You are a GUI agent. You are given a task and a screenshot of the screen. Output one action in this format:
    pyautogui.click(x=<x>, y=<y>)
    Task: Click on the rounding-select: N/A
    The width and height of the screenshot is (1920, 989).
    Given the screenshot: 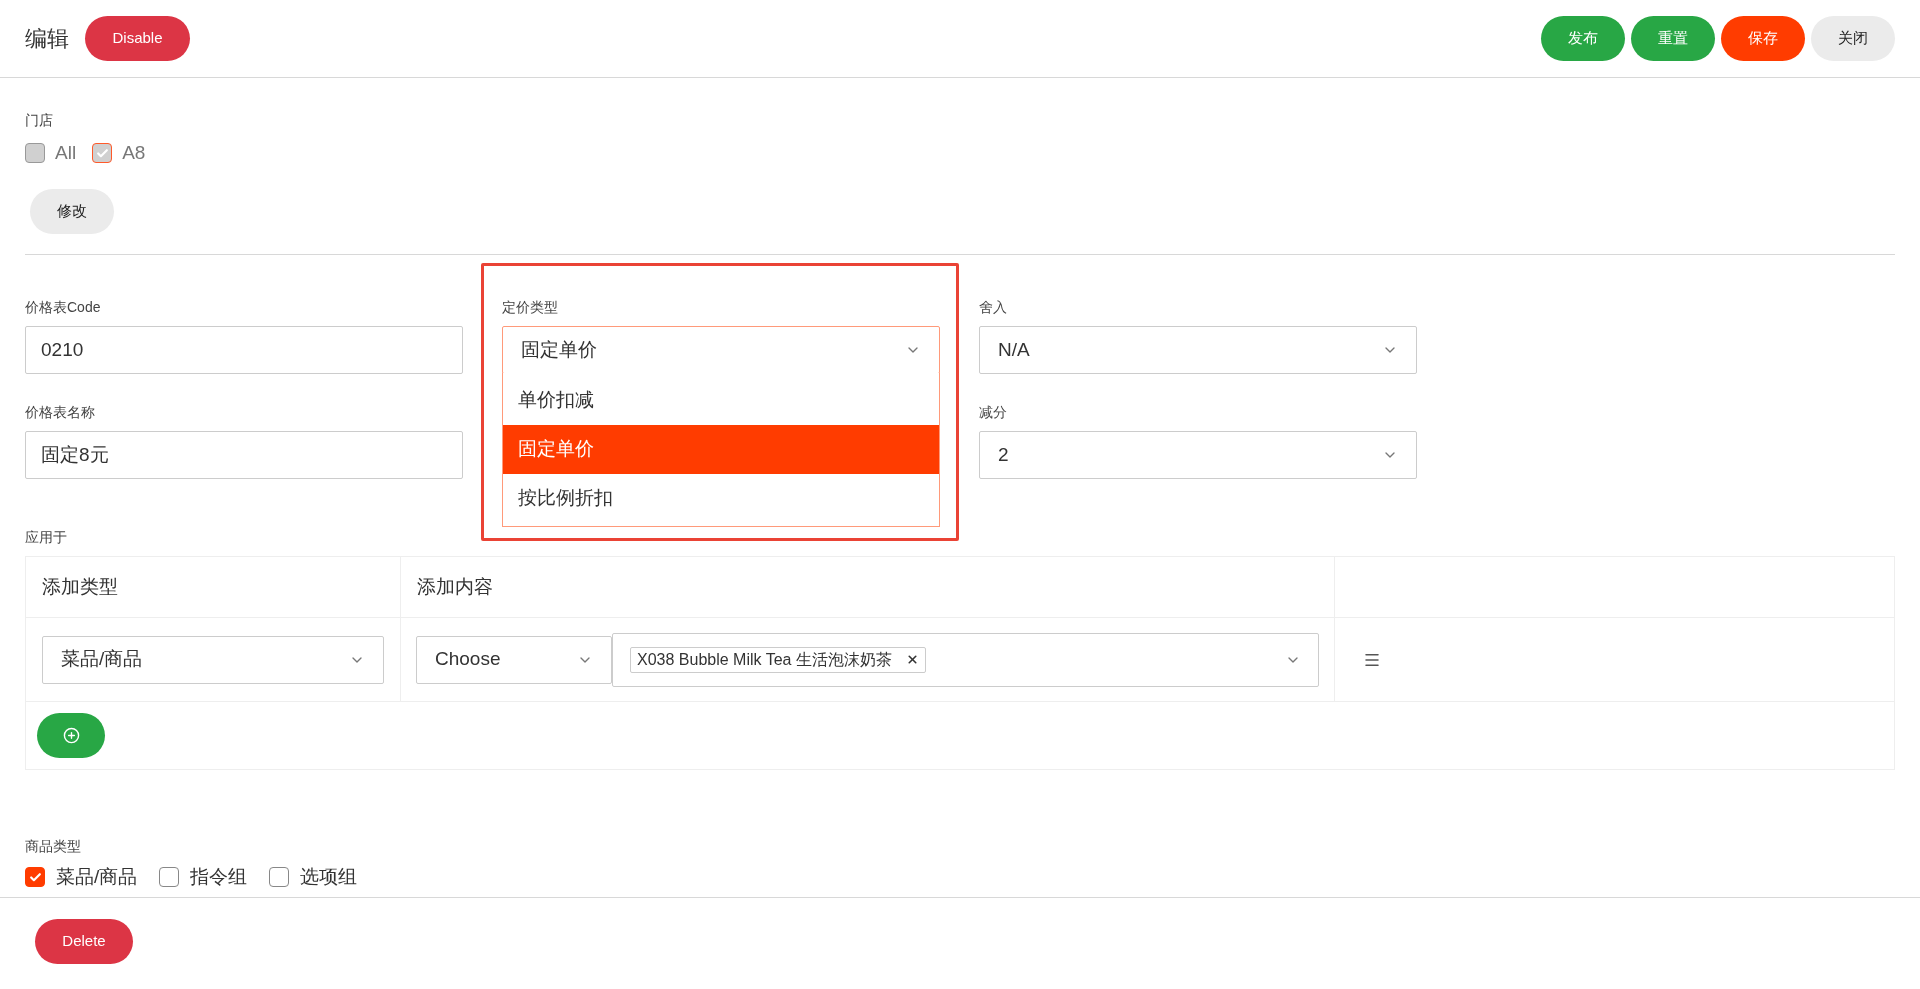 What is the action you would take?
    pyautogui.click(x=1198, y=350)
    